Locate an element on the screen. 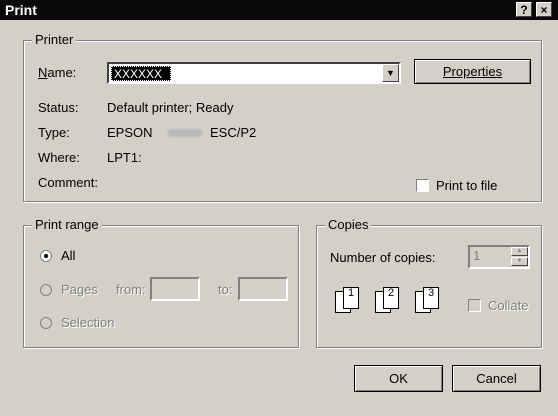 This screenshot has width=558, height=416. all-radio is located at coordinates (46, 256).